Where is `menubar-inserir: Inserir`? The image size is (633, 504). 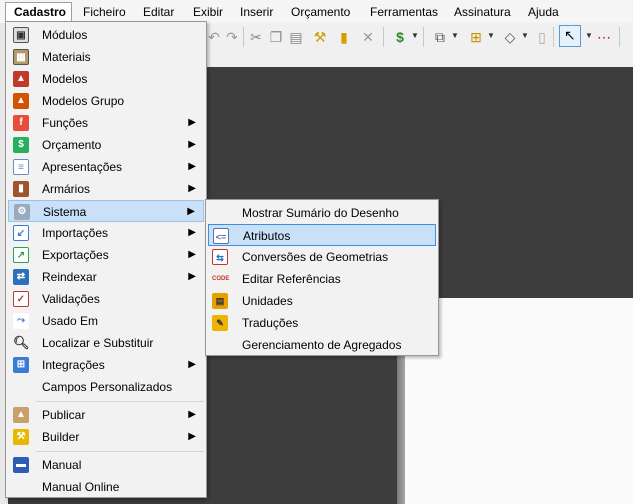 menubar-inserir: Inserir is located at coordinates (256, 12).